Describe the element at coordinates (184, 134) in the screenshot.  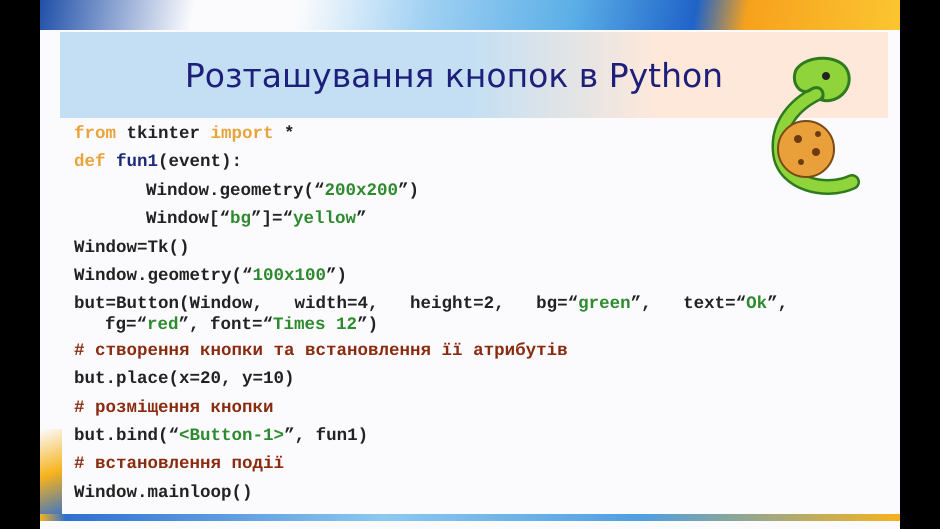
I see `code-line: from tkinter import *` at that location.